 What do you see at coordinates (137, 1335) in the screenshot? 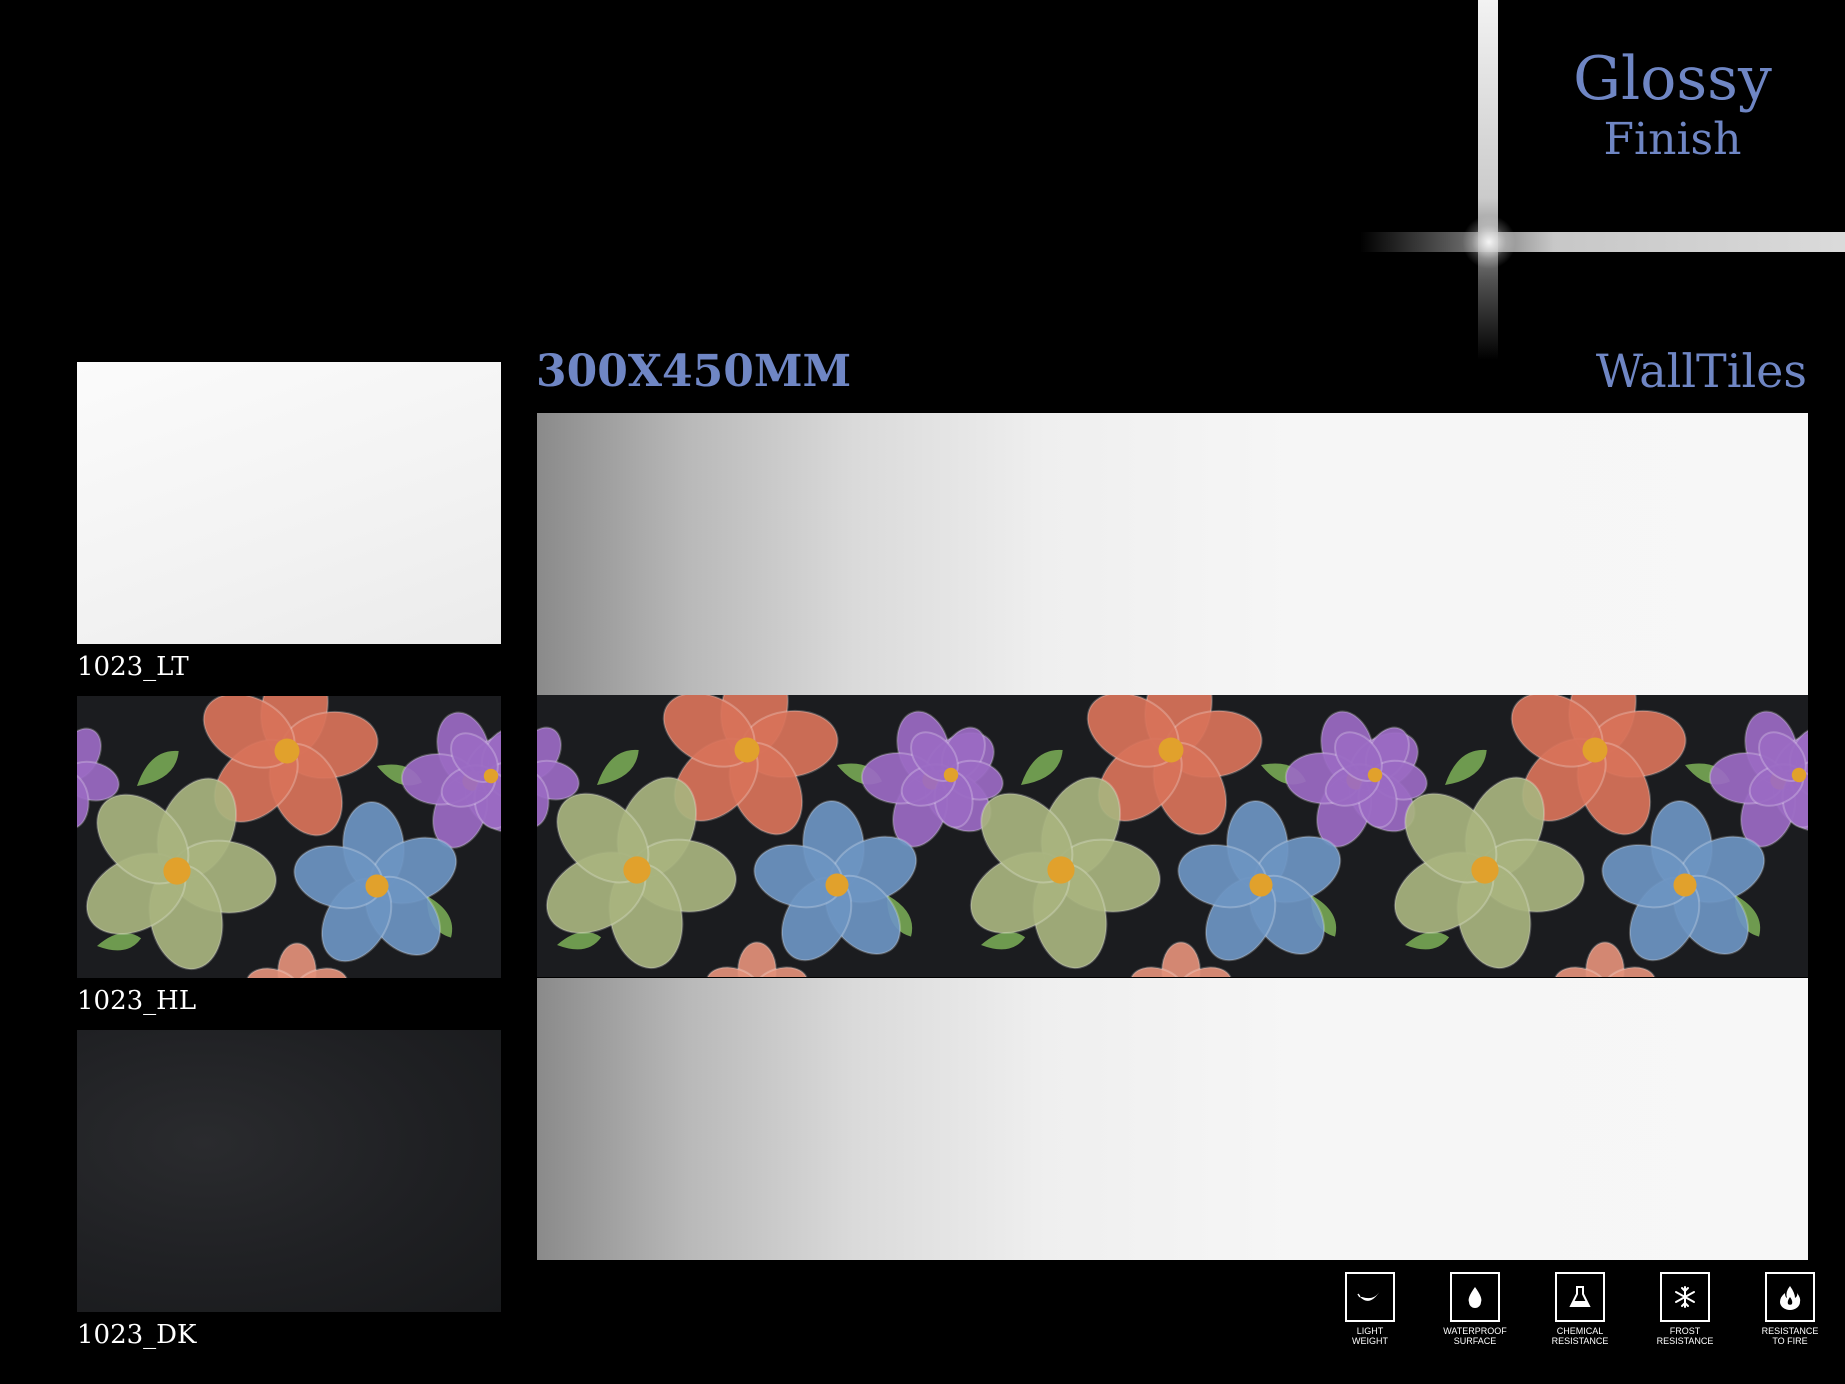
I see `thumbnail-caption-dark: 1023_DK` at bounding box center [137, 1335].